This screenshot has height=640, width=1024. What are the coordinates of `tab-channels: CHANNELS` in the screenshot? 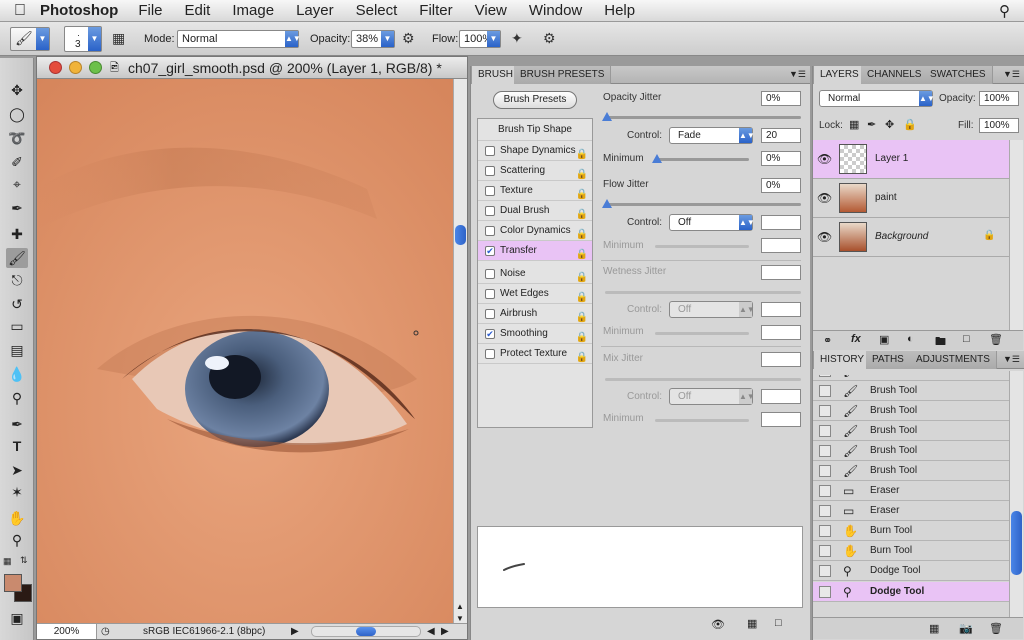 It's located at (895, 75).